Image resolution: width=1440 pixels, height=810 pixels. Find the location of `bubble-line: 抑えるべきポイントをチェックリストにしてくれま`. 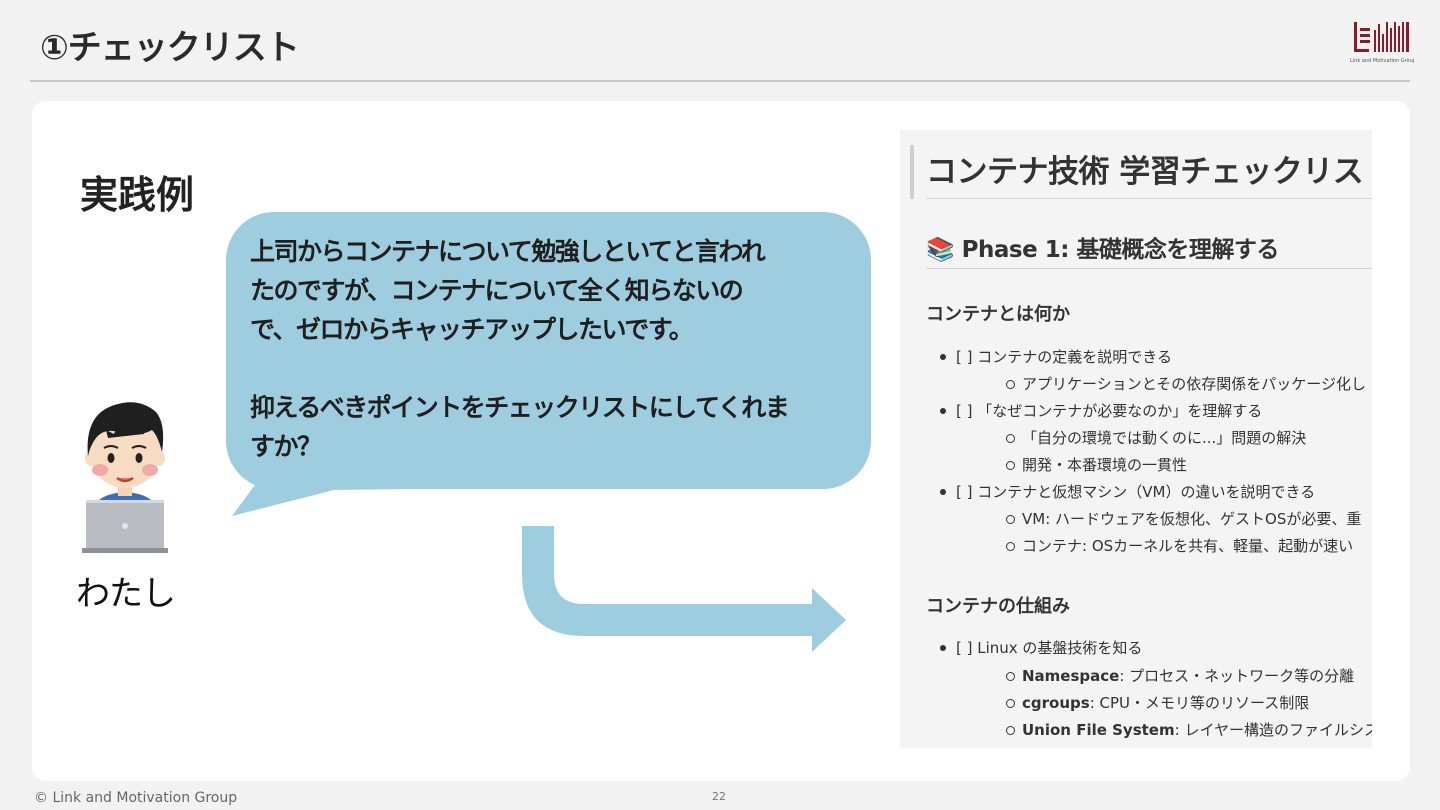

bubble-line: 抑えるべきポイントをチェックリストにしてくれま is located at coordinates (520, 407).